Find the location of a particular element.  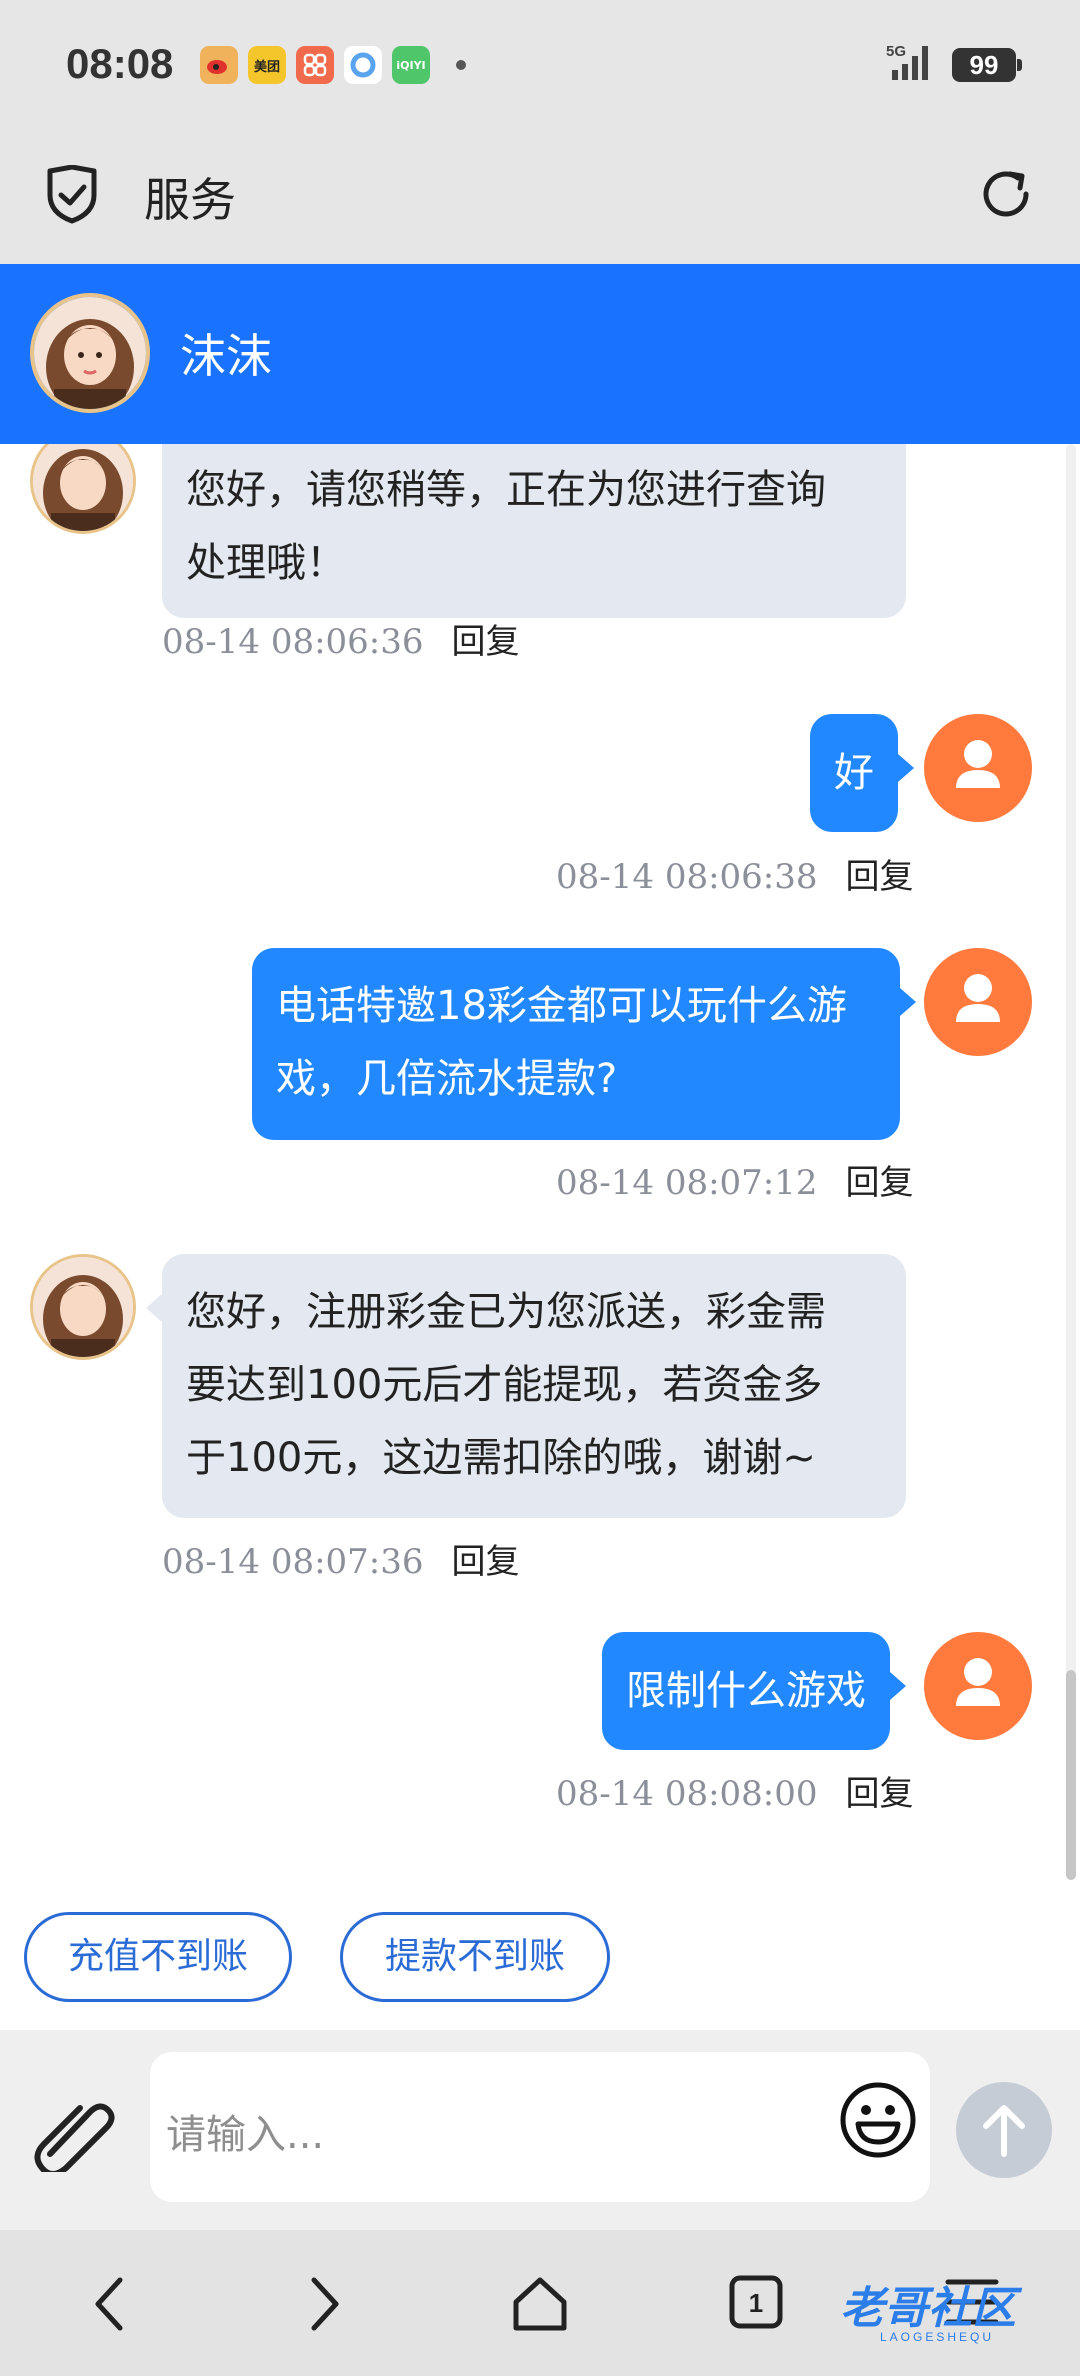

arrow-up-icon is located at coordinates (1004, 2131).